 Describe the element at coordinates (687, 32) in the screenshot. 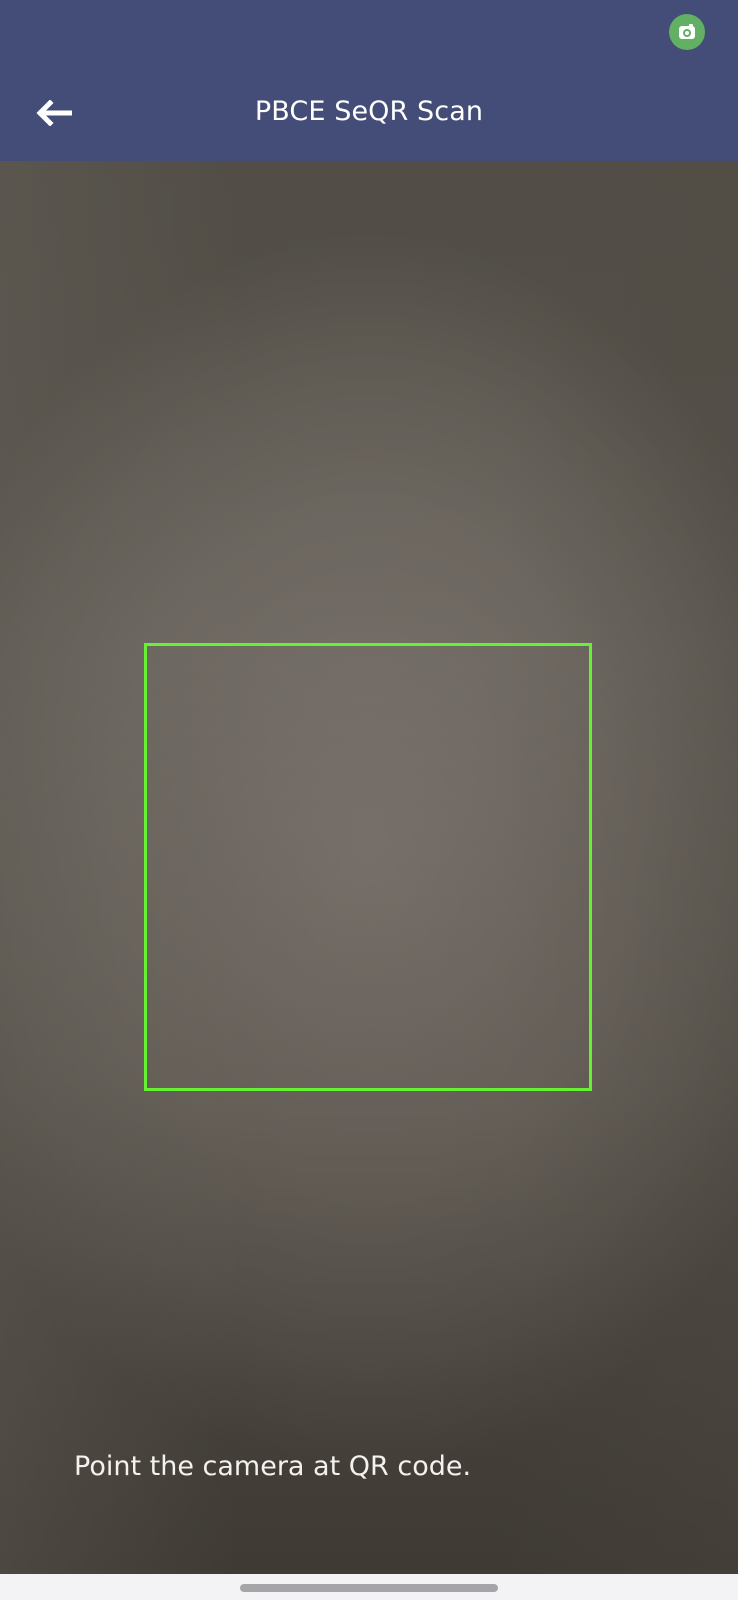

I see `camera-icon` at that location.